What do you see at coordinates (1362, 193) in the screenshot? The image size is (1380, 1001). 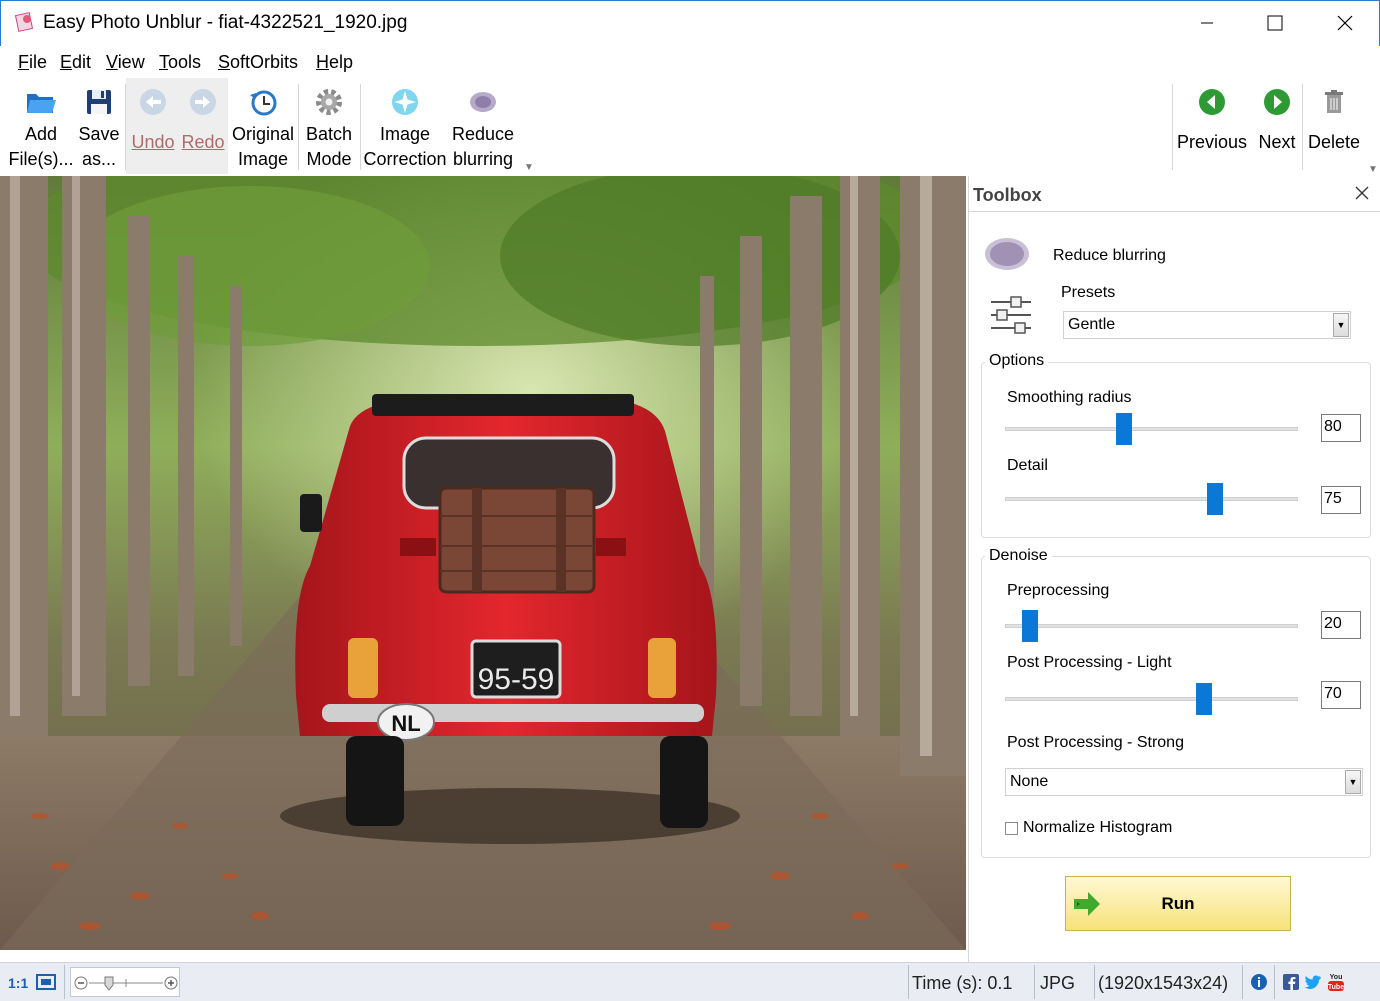 I see `toolbox-close-icon` at bounding box center [1362, 193].